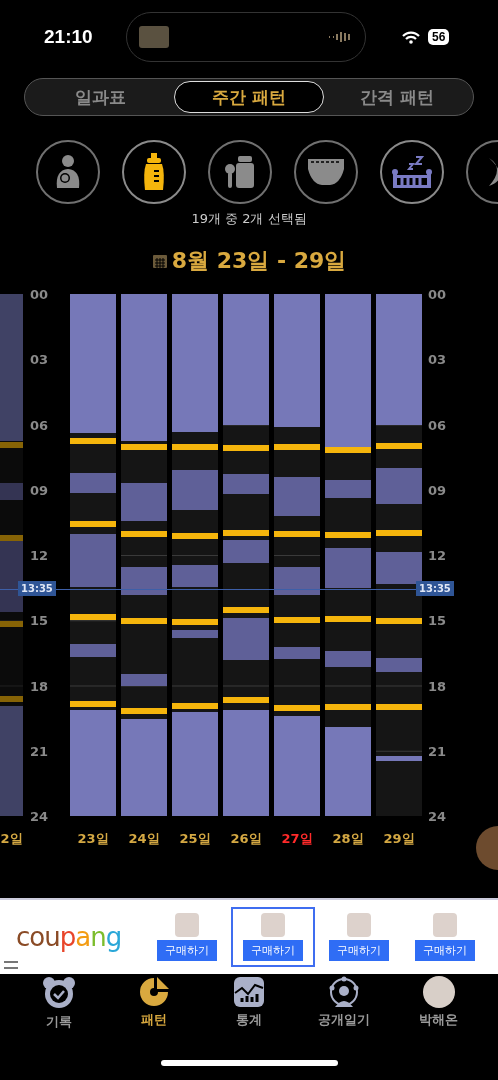  What do you see at coordinates (397, 97) in the screenshot?
I see `tab: 간격 패턴` at bounding box center [397, 97].